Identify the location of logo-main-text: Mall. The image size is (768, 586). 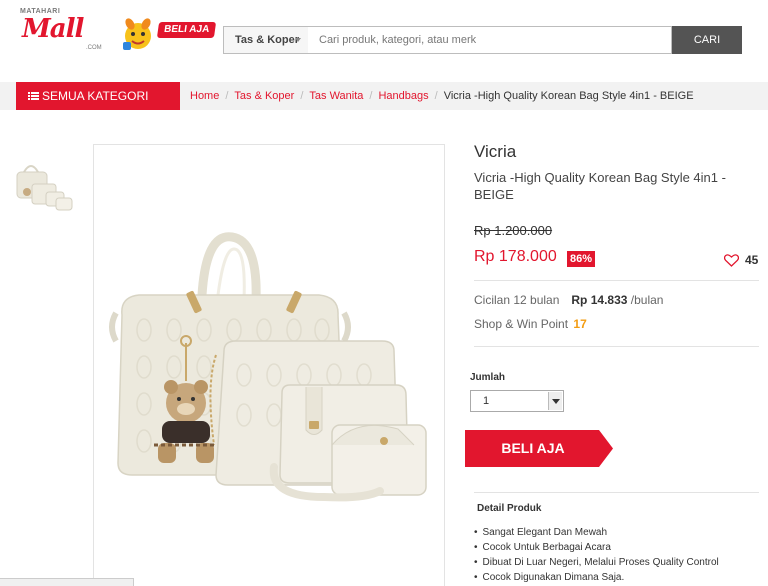
(53, 29).